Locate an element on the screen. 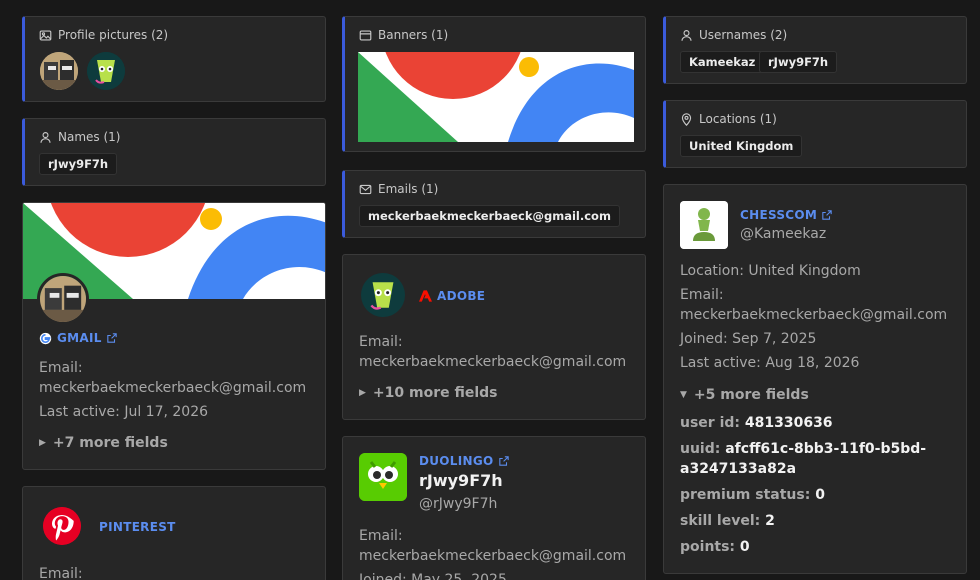 Image resolution: width=980 pixels, height=580 pixels. field-value: 481330636 is located at coordinates (788, 423).